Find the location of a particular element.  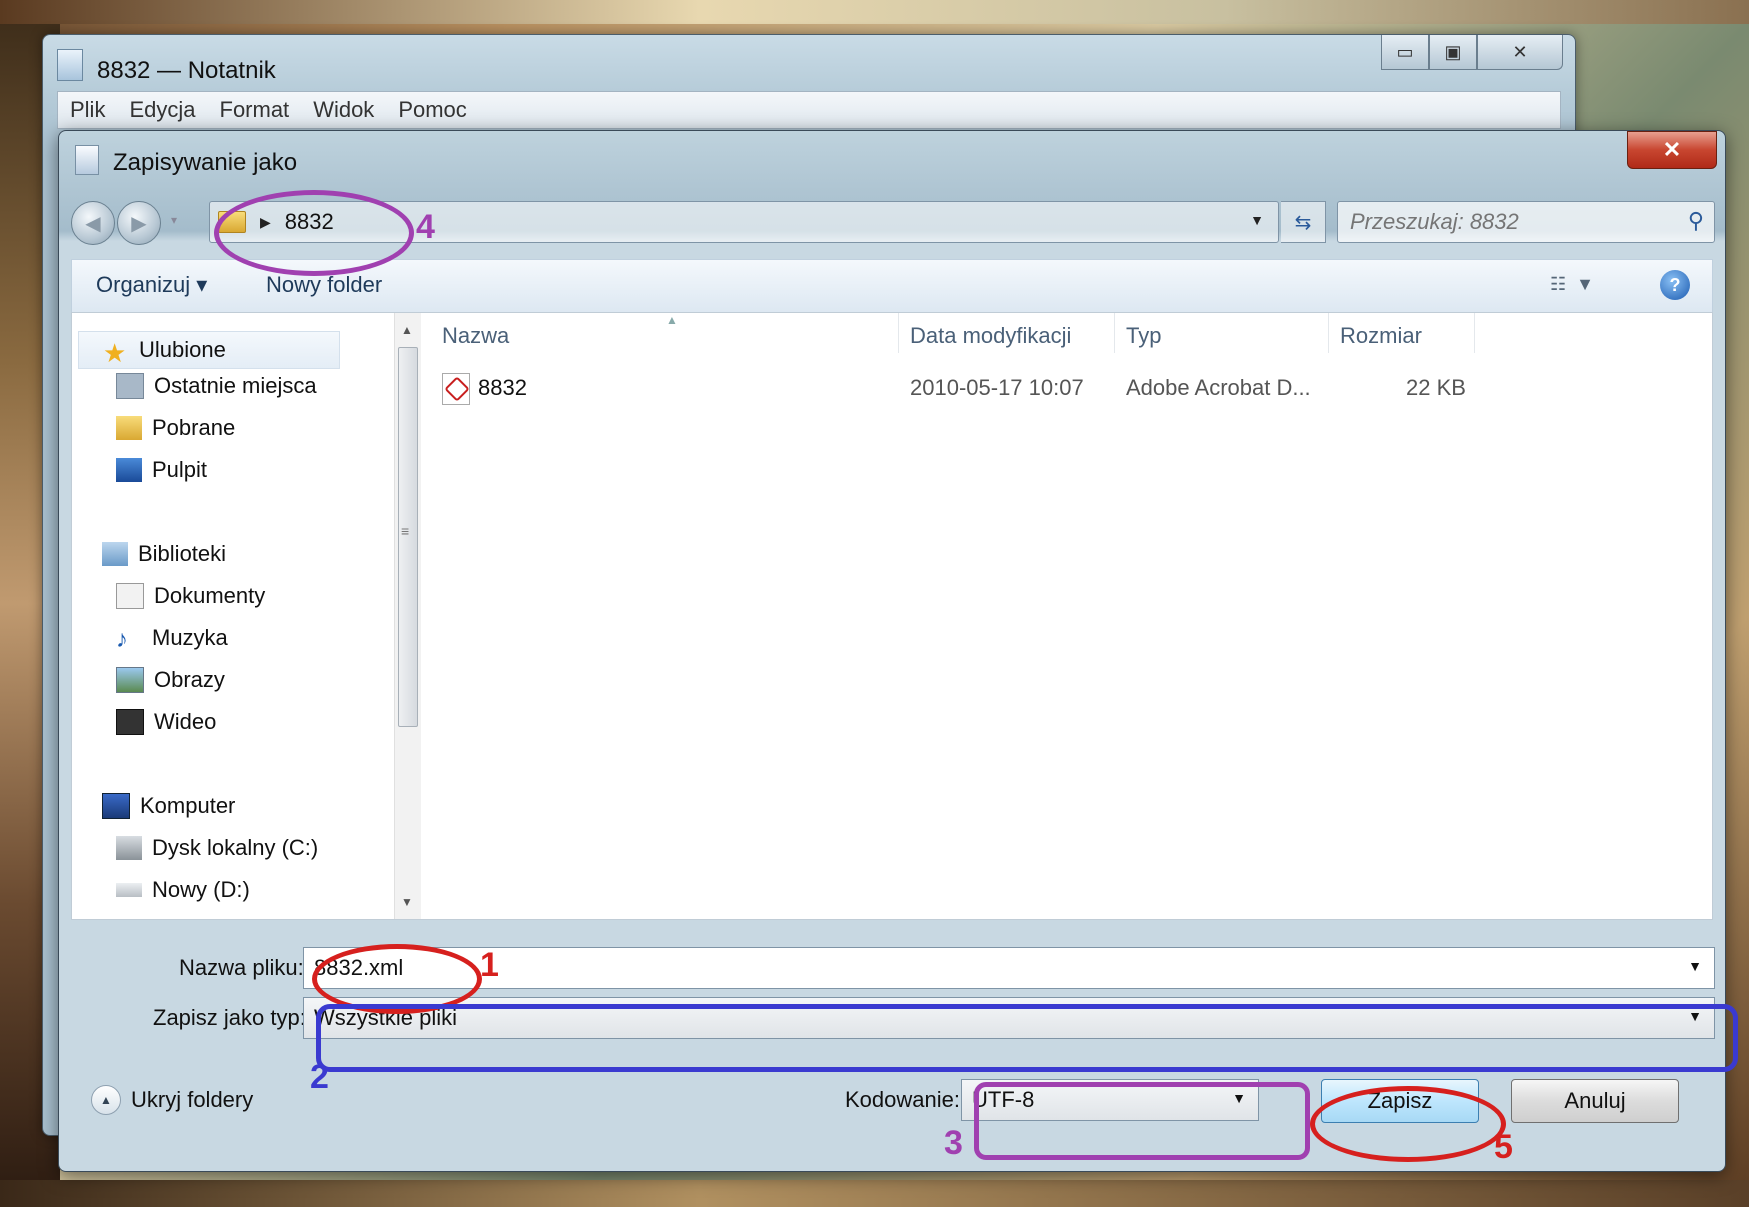

back-button: ◀ is located at coordinates (93, 223).